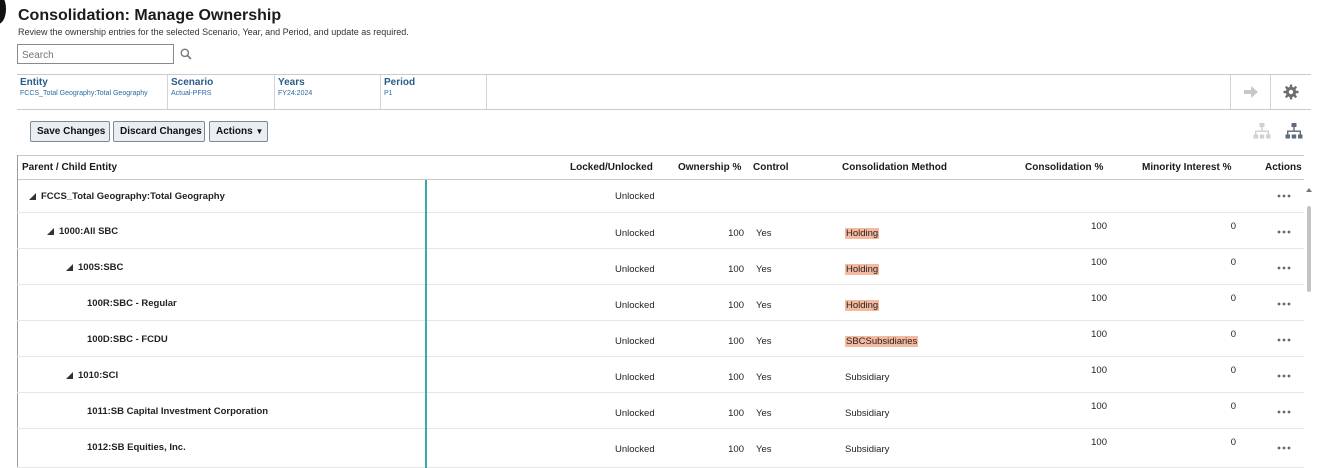  Describe the element at coordinates (709, 167) in the screenshot. I see `column-header-ownership: Ownership %` at that location.